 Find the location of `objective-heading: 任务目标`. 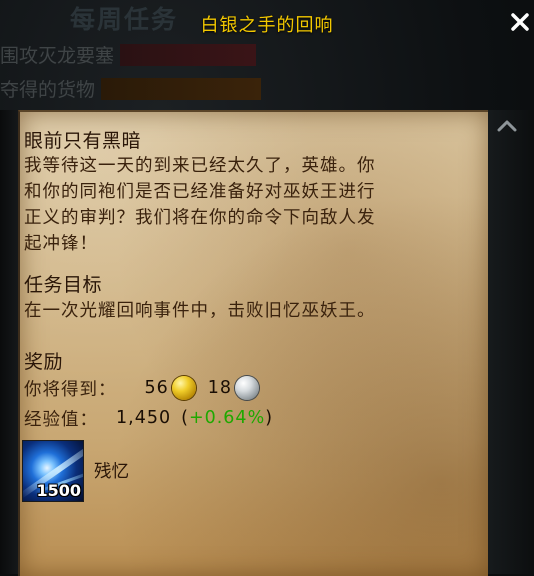

objective-heading: 任务目标 is located at coordinates (63, 285).